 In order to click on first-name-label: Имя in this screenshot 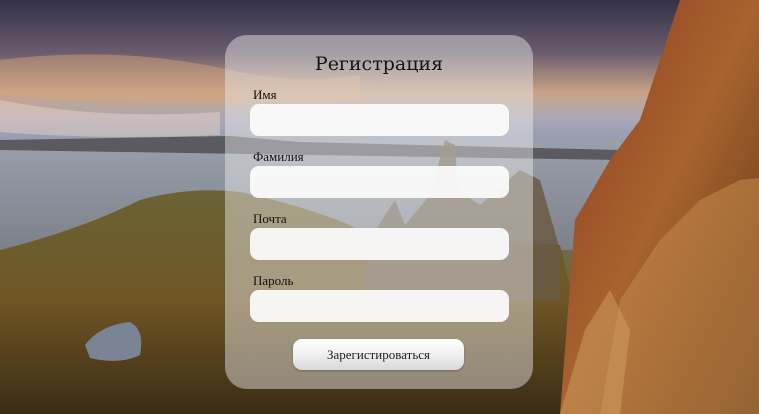, I will do `click(265, 94)`.